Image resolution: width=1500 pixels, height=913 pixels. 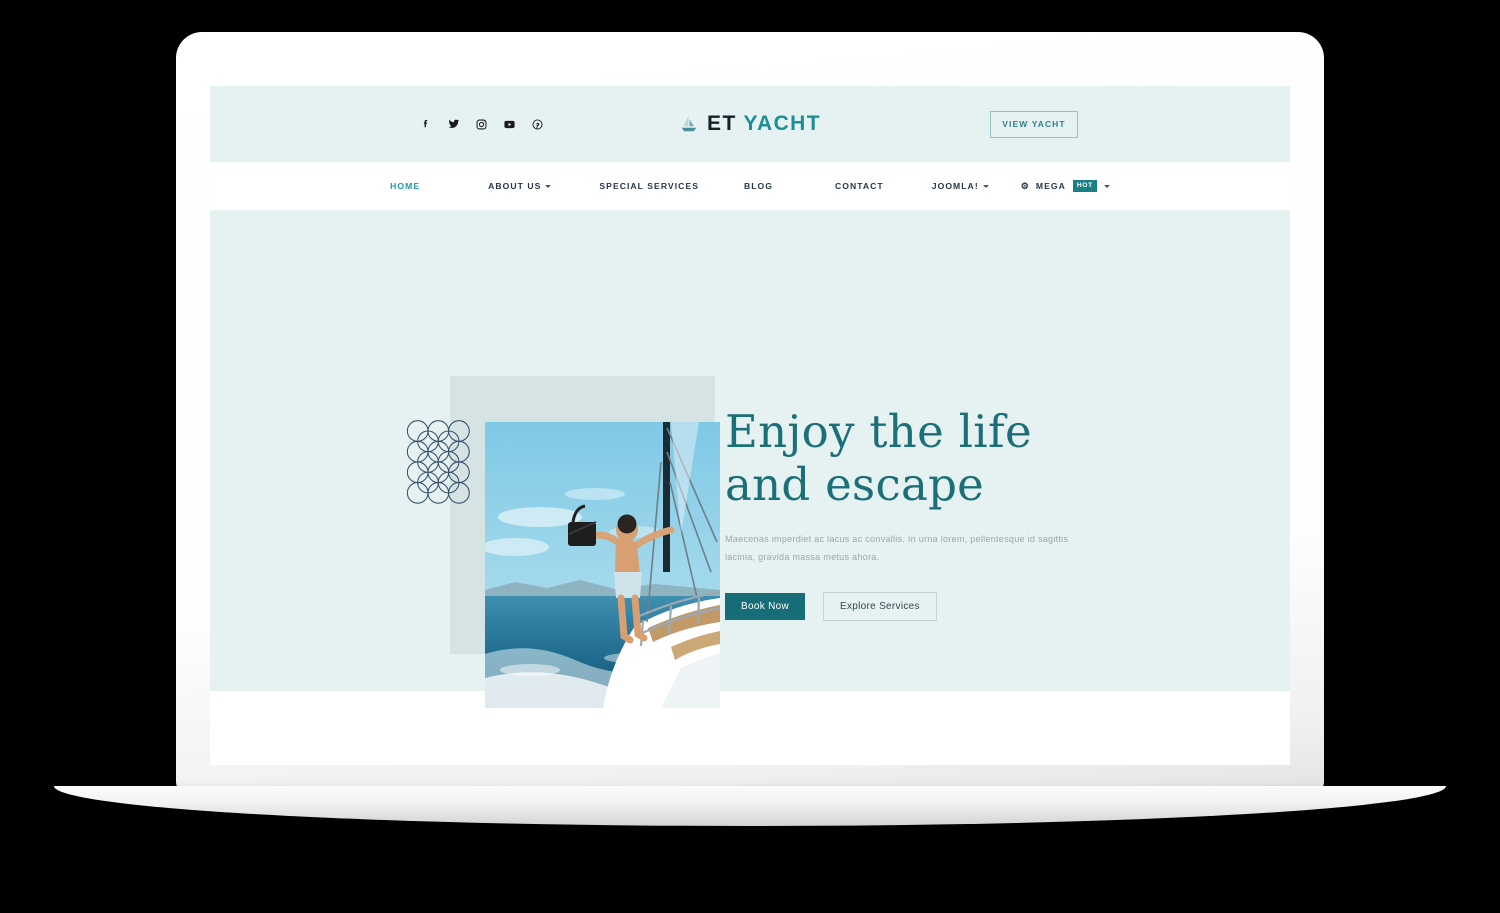 I want to click on nav-label-special-services: SPECIAL SERVICES, so click(x=649, y=186).